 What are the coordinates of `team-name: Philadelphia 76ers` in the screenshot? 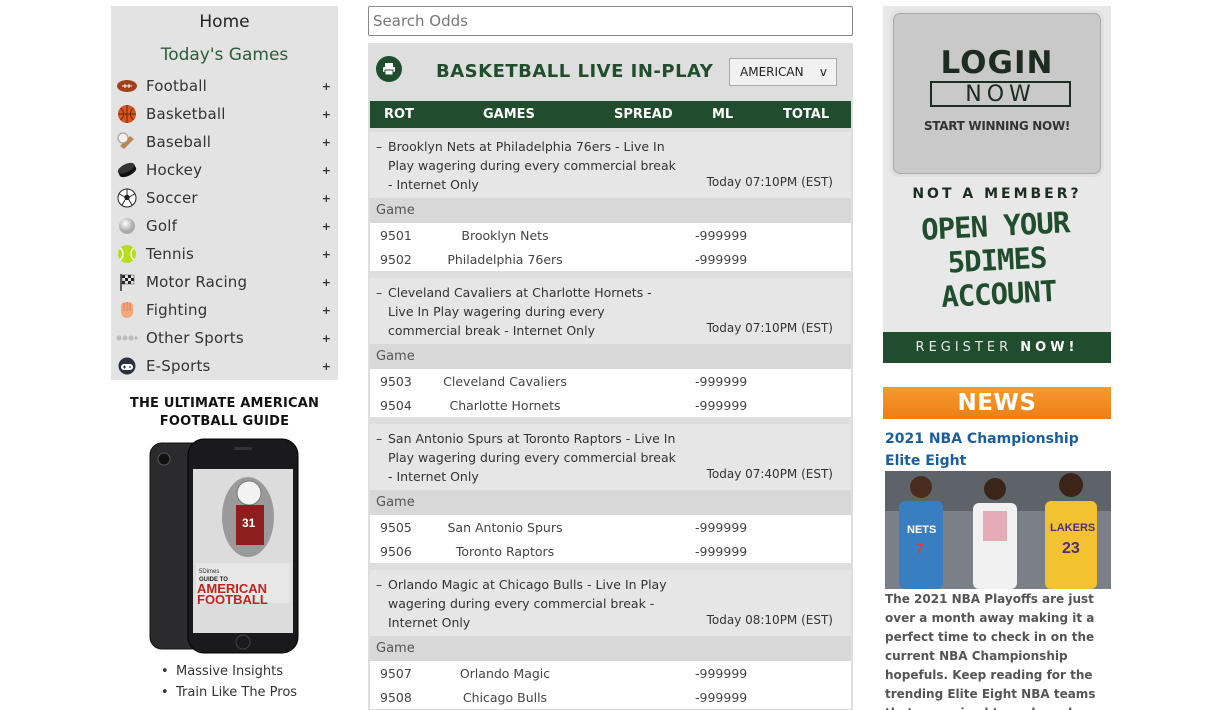 It's located at (505, 259).